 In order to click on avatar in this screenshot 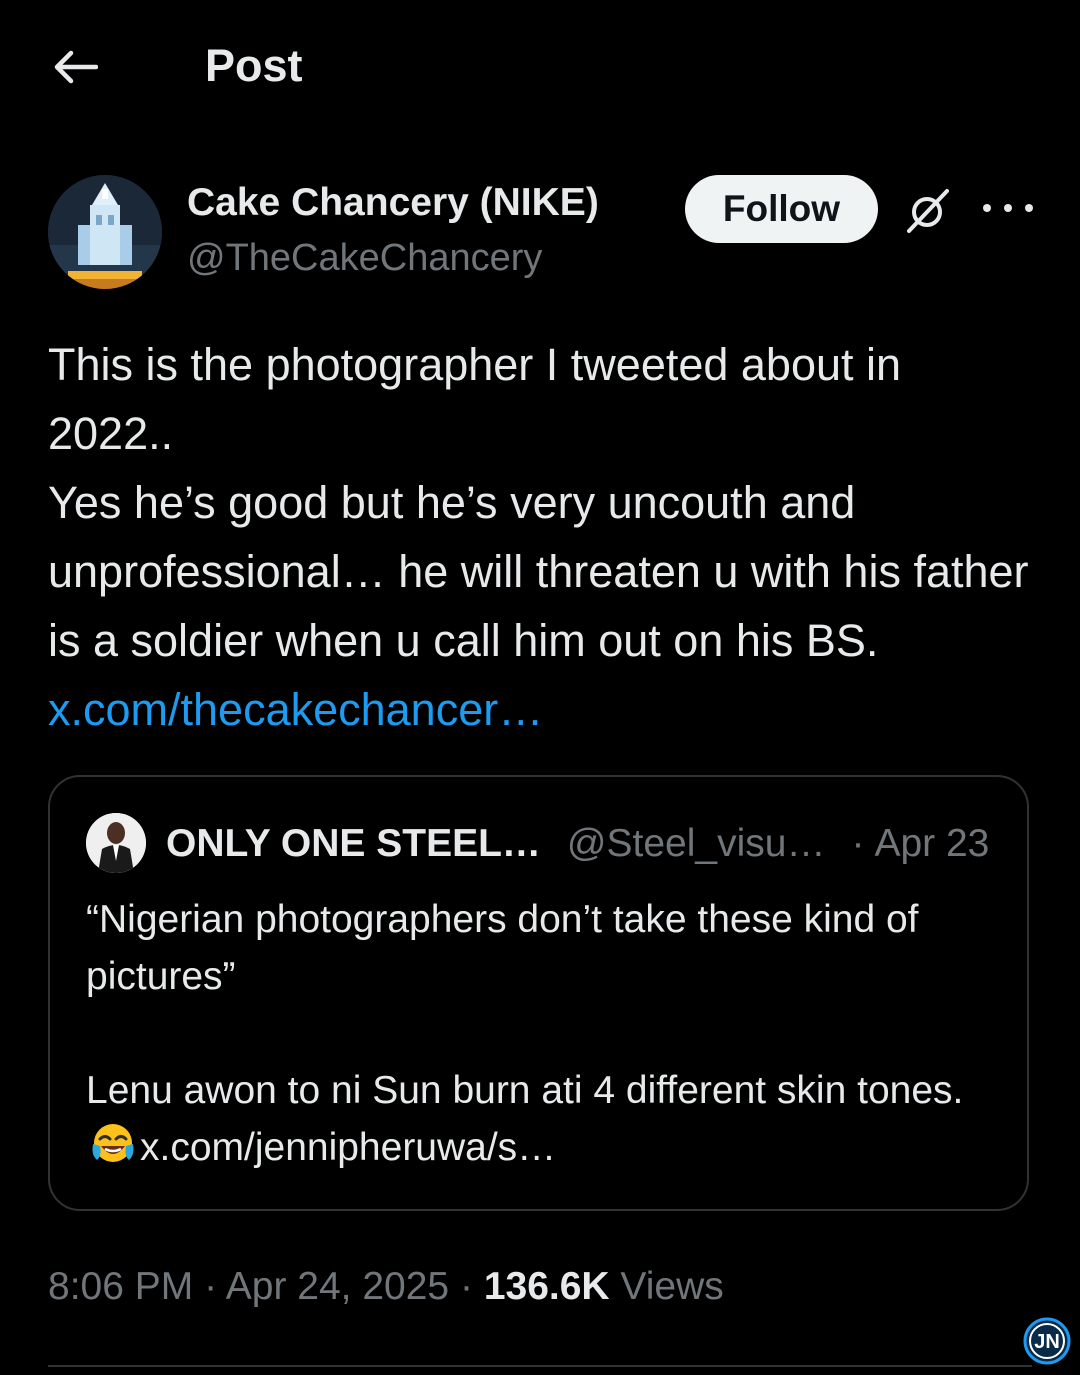, I will do `click(105, 232)`.